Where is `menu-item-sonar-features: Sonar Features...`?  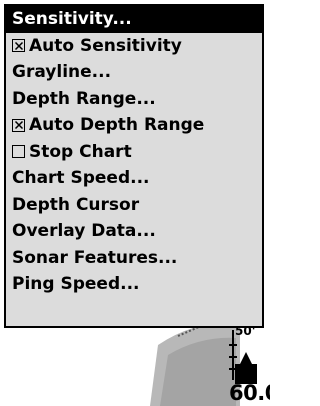
menu-item-sonar-features: Sonar Features... is located at coordinates (134, 258).